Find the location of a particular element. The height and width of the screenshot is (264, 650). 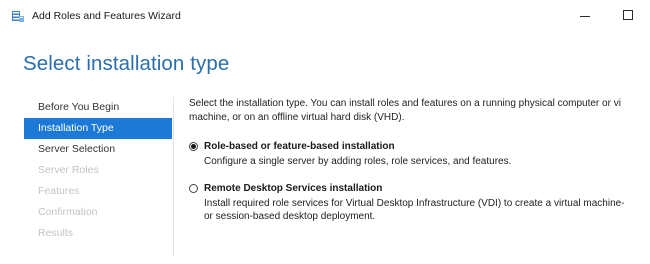

window-title: Add Roles and Features Wizard is located at coordinates (106, 16).